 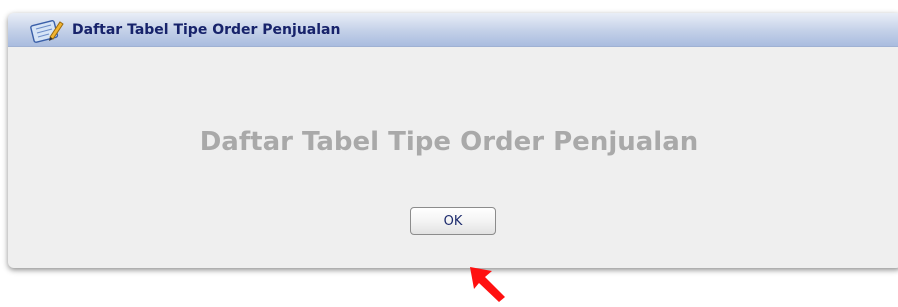 What do you see at coordinates (453, 30) in the screenshot?
I see `dialog-titlebar: Daftar Tabel Tipe Order Penjualan` at bounding box center [453, 30].